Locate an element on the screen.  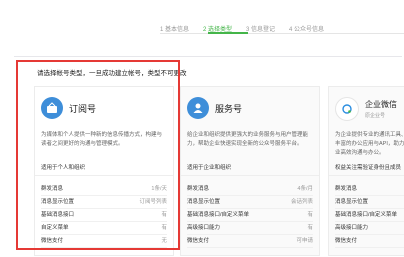
card-title: 服务号 is located at coordinates (229, 108).